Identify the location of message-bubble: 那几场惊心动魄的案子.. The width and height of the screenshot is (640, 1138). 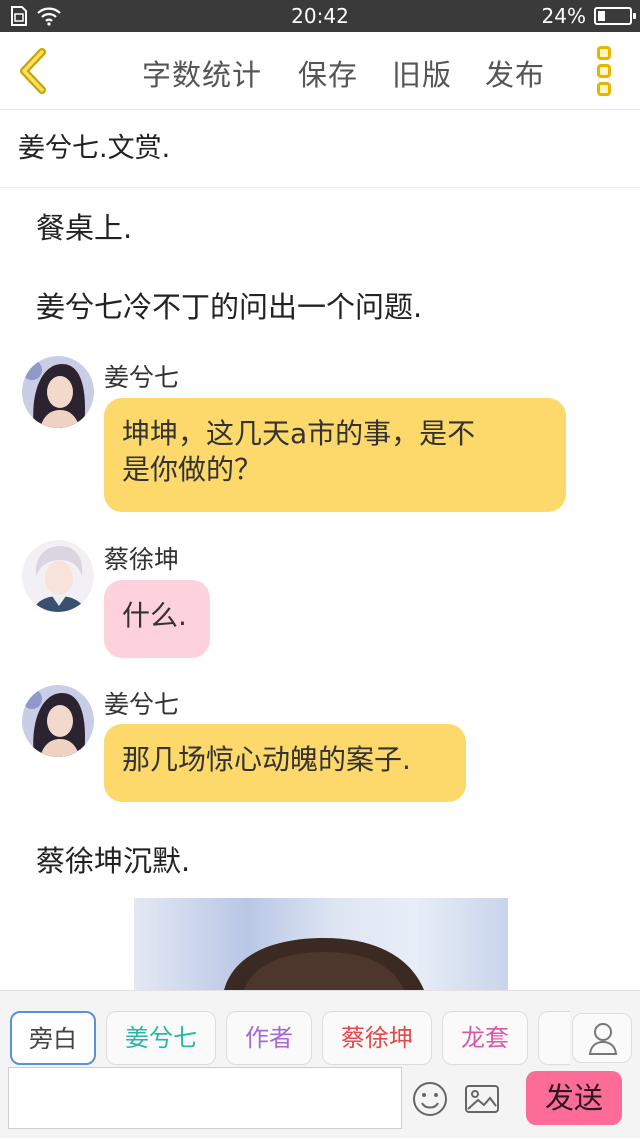
(285, 763).